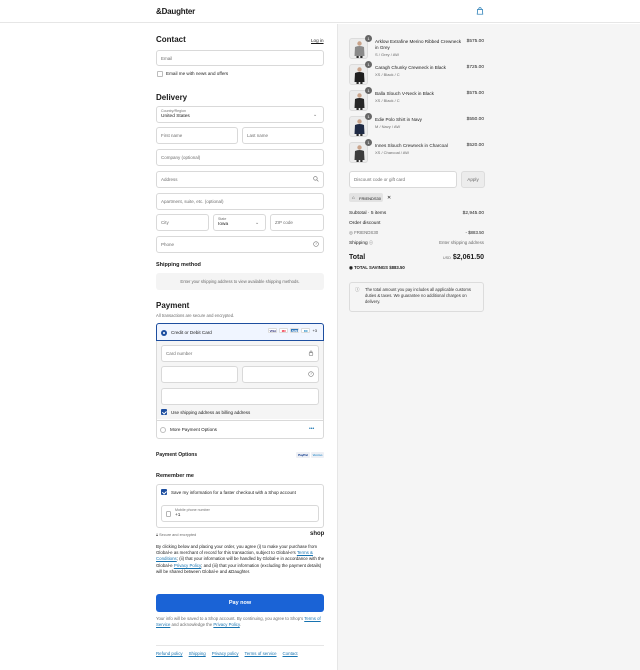 The height and width of the screenshot is (670, 640). What do you see at coordinates (297, 222) in the screenshot?
I see `zip-field: ZIP code` at bounding box center [297, 222].